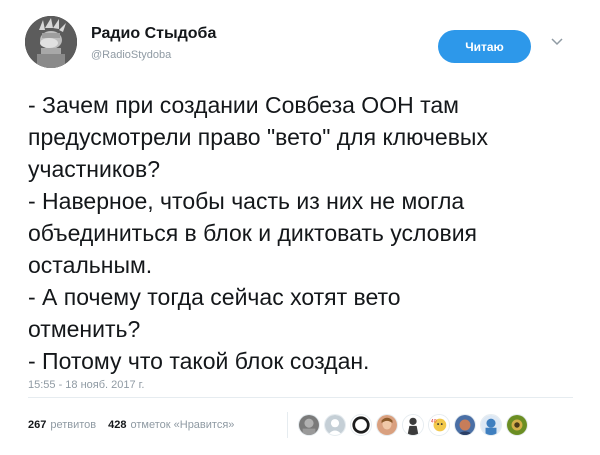  I want to click on following-button: Читаю, so click(484, 46).